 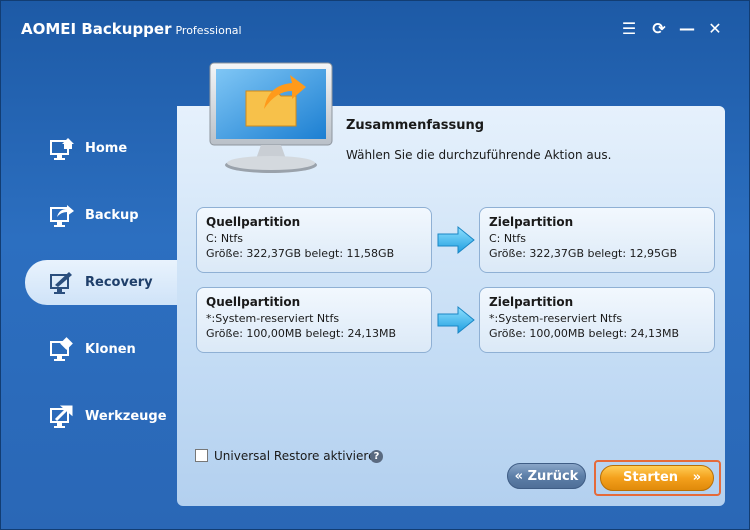 What do you see at coordinates (519, 476) in the screenshot?
I see `chevron-left-icon: «` at bounding box center [519, 476].